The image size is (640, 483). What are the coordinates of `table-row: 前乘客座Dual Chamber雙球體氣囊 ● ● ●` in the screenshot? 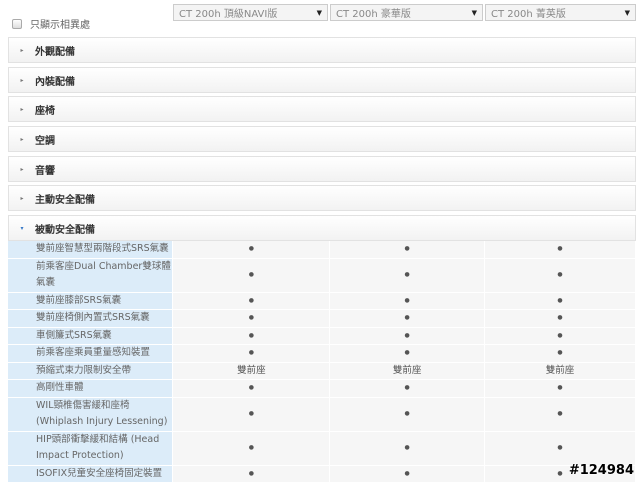 It's located at (322, 275).